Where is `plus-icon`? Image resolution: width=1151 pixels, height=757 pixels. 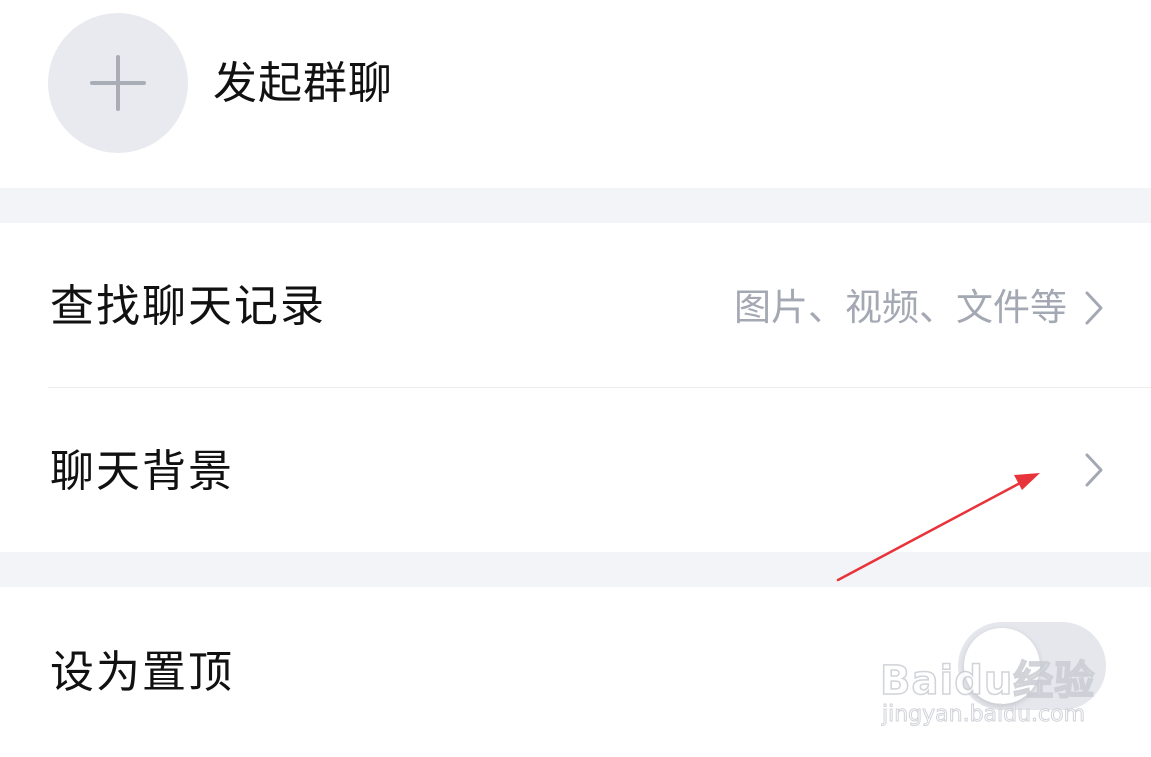 plus-icon is located at coordinates (118, 83).